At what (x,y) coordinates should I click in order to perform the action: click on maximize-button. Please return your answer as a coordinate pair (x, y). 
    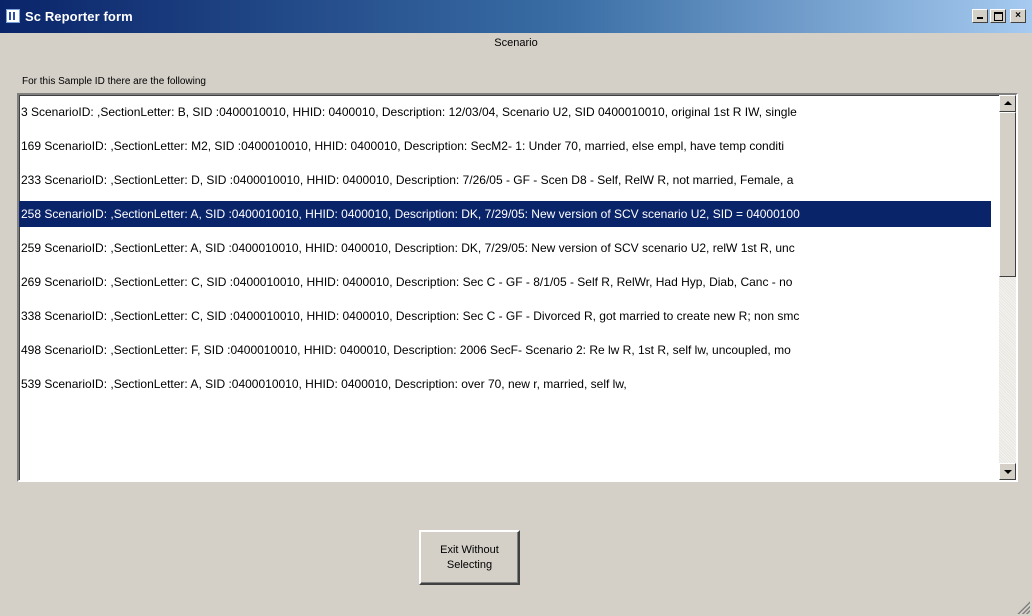
    Looking at the image, I should click on (998, 16).